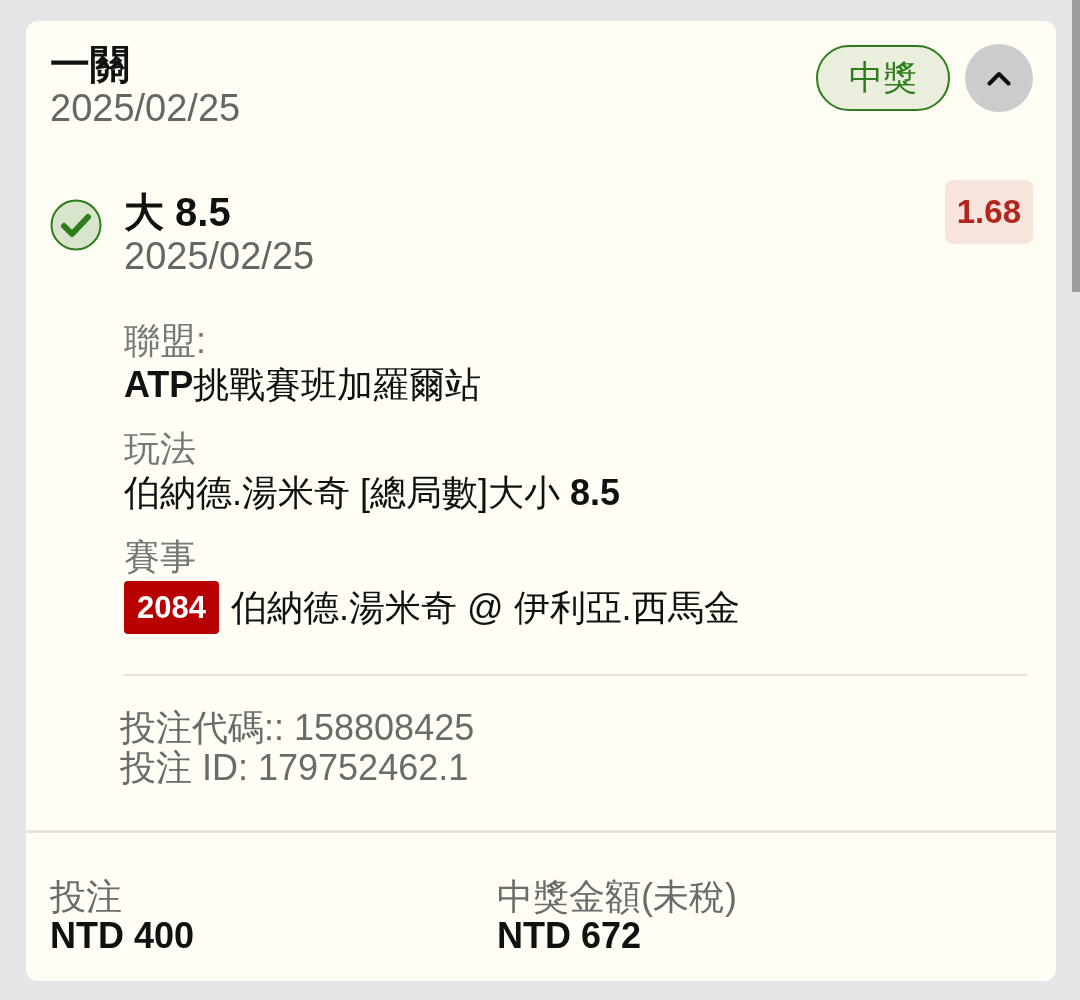  What do you see at coordinates (123, 936) in the screenshot?
I see `summary-value: NTD 400` at bounding box center [123, 936].